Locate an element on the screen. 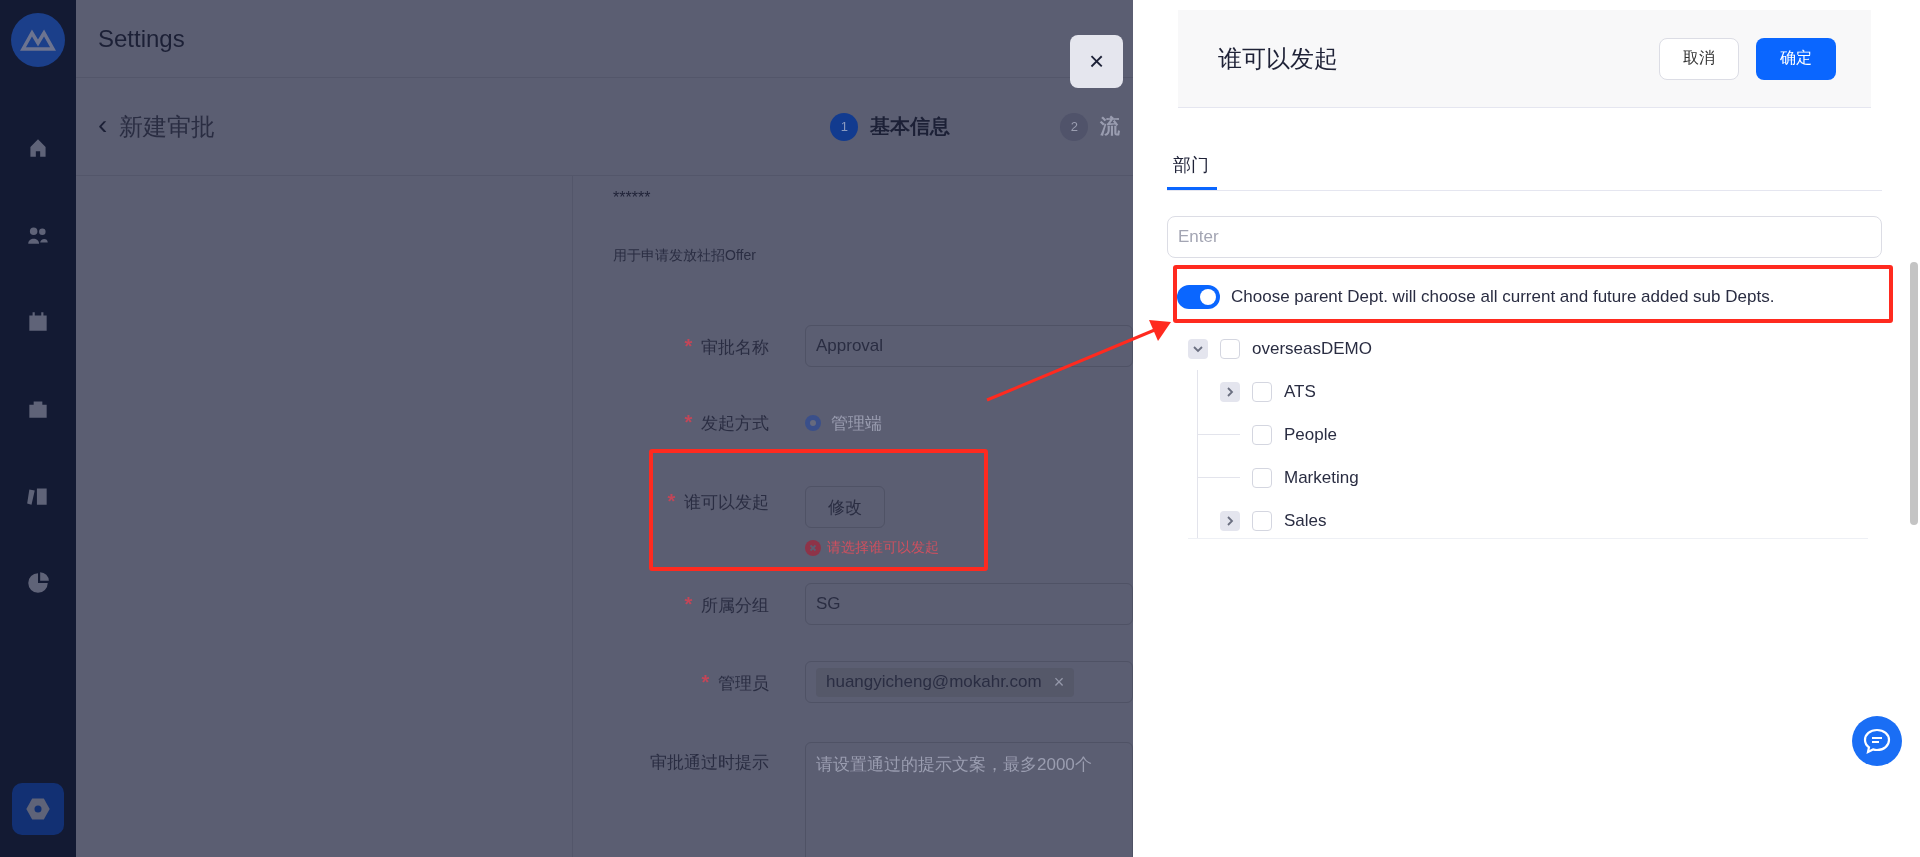 The height and width of the screenshot is (857, 1920). tree-item-label: ATS is located at coordinates (1300, 391).